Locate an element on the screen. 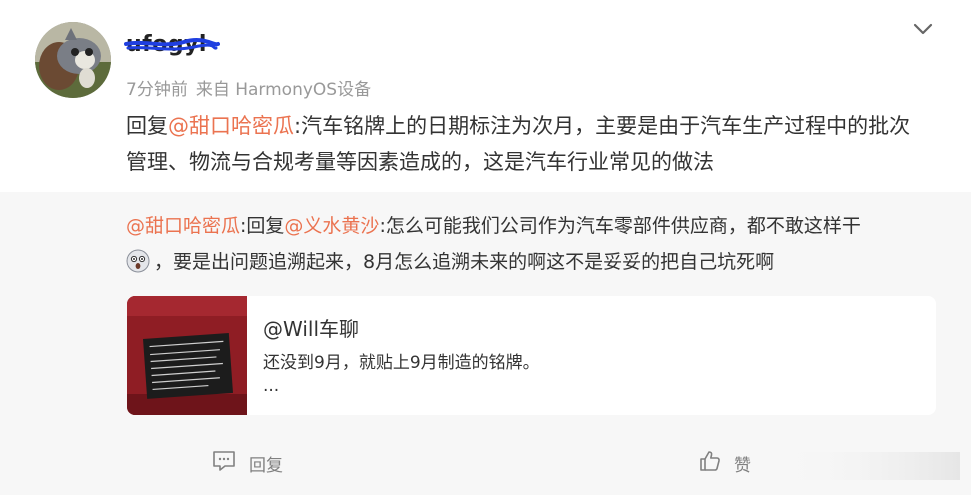 Image resolution: width=971 pixels, height=495 pixels. reply-button-label: 回复 is located at coordinates (266, 465).